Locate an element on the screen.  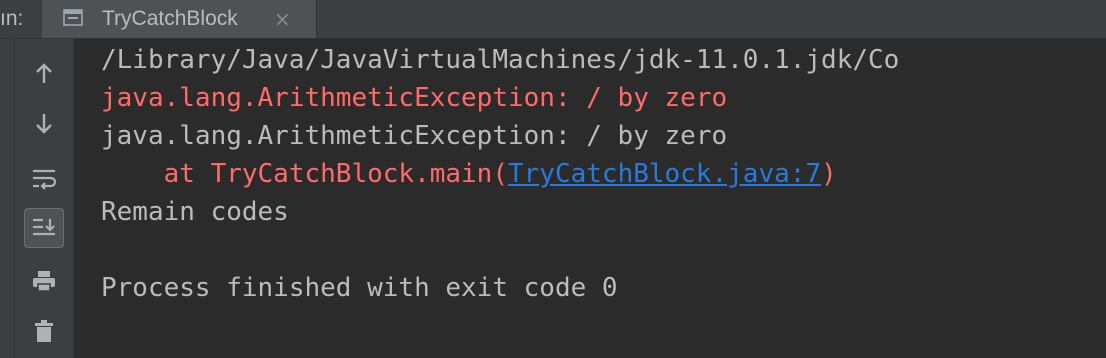
run-label: ın: is located at coordinates (12, 18).